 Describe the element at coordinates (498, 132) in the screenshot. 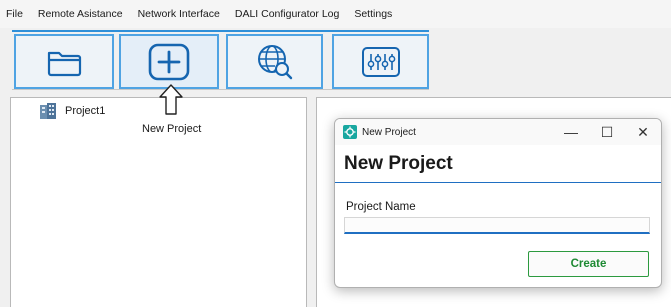

I see `dialog-title-bar: New Project — ☐ ✕` at that location.